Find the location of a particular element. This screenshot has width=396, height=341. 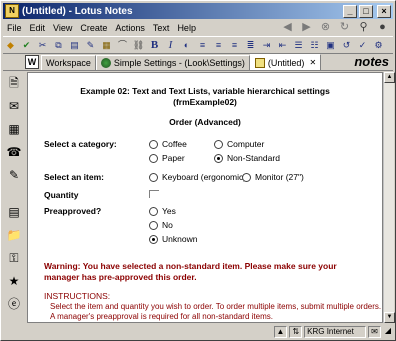

bullets-icon: ☰ is located at coordinates (298, 45).